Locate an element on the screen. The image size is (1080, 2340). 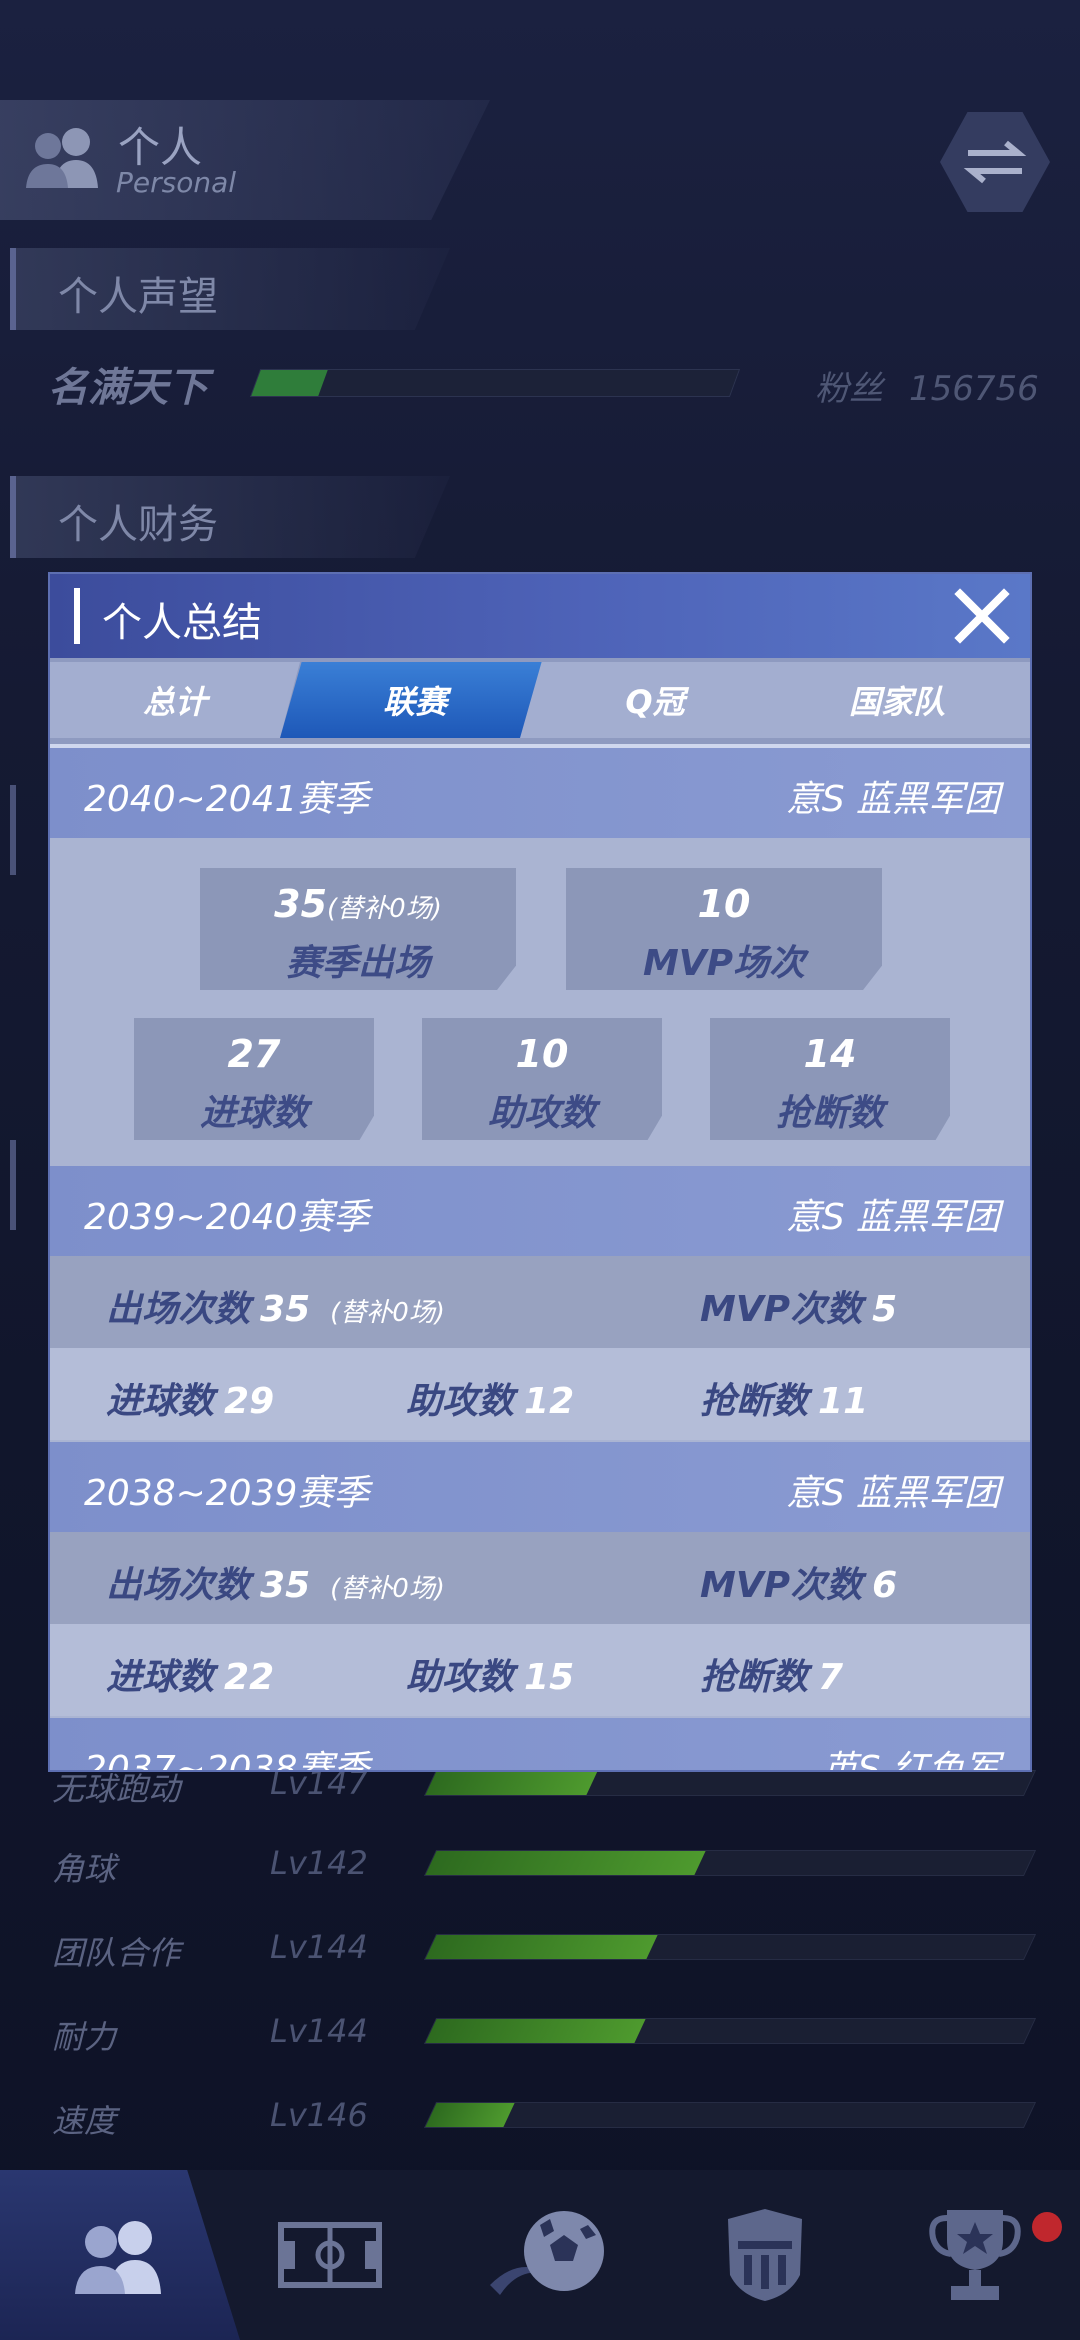
attribute-level: Lv142 is located at coordinates (319, 1863).